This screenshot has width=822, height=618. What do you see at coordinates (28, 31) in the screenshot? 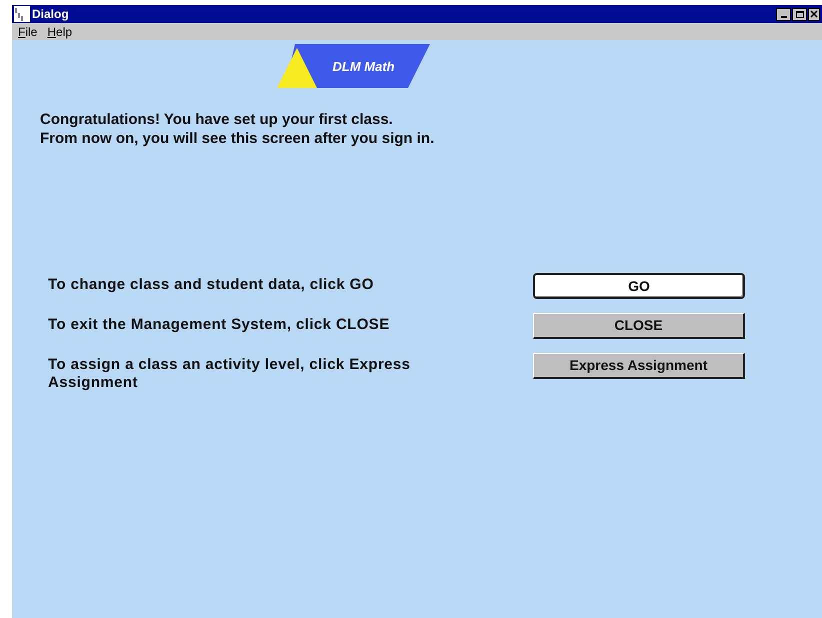
I see `menu-item: File` at bounding box center [28, 31].